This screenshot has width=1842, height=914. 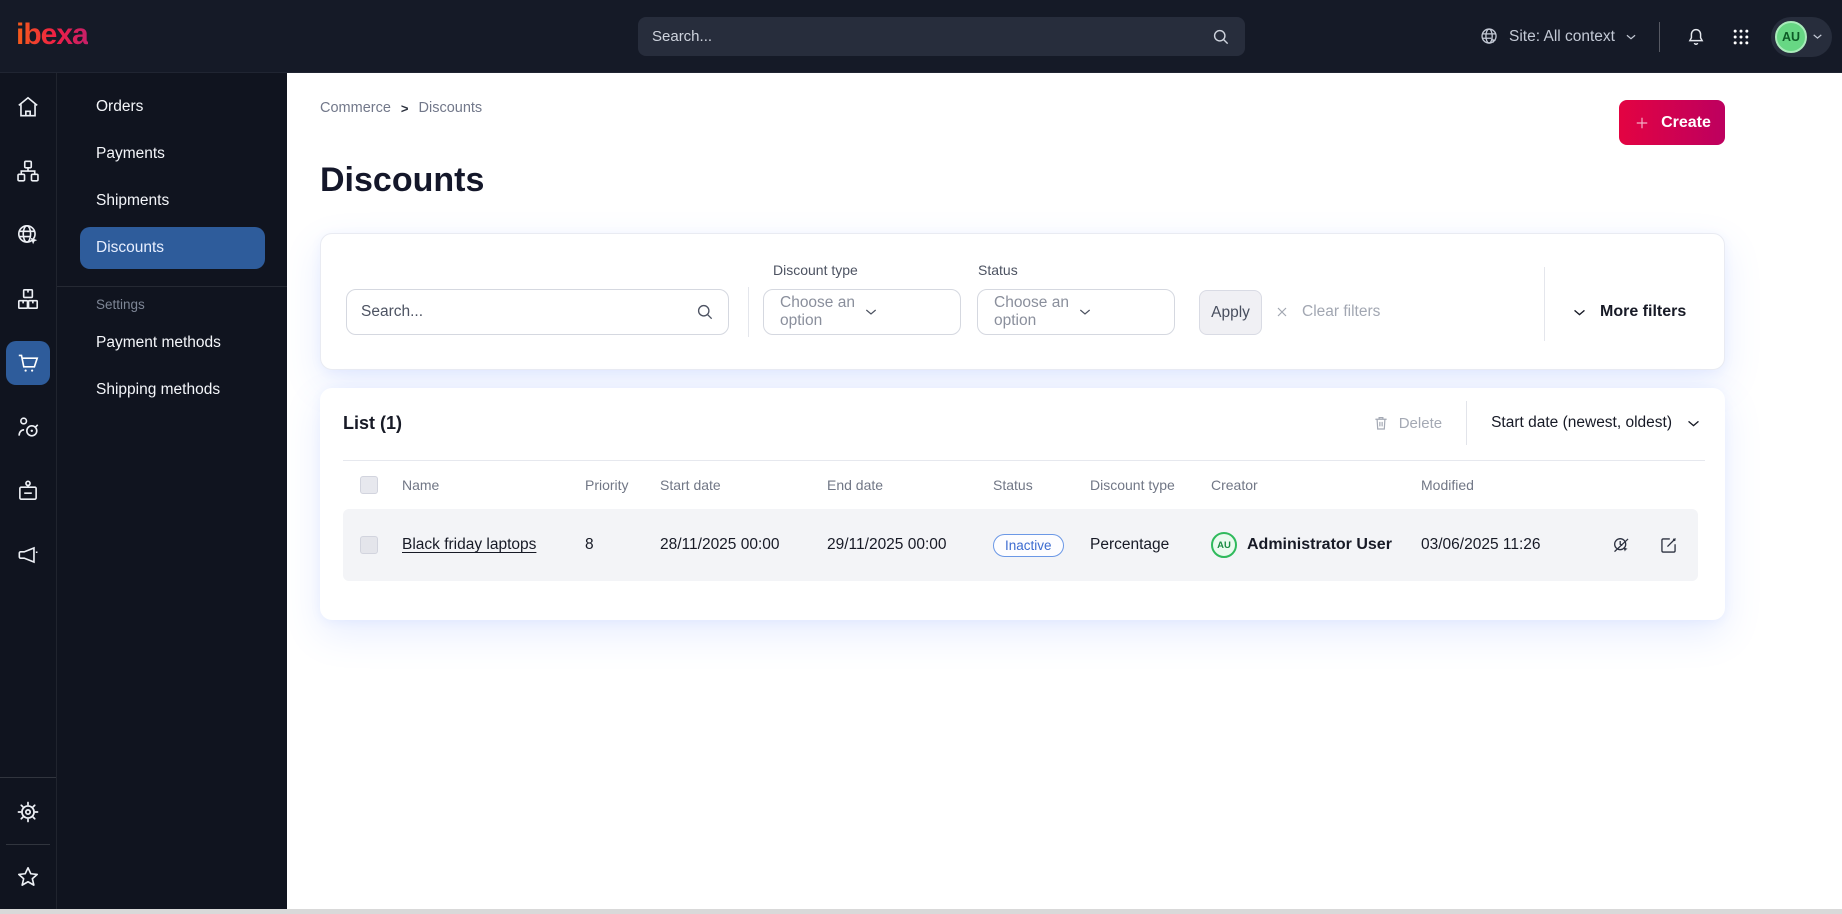 I want to click on icon-rail, so click(x=28, y=491).